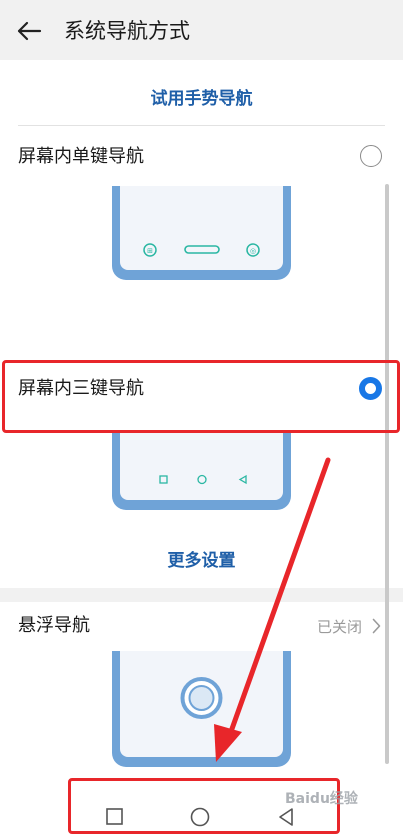 This screenshot has height=836, width=403. What do you see at coordinates (272, 609) in the screenshot?
I see `annotation-arrow` at bounding box center [272, 609].